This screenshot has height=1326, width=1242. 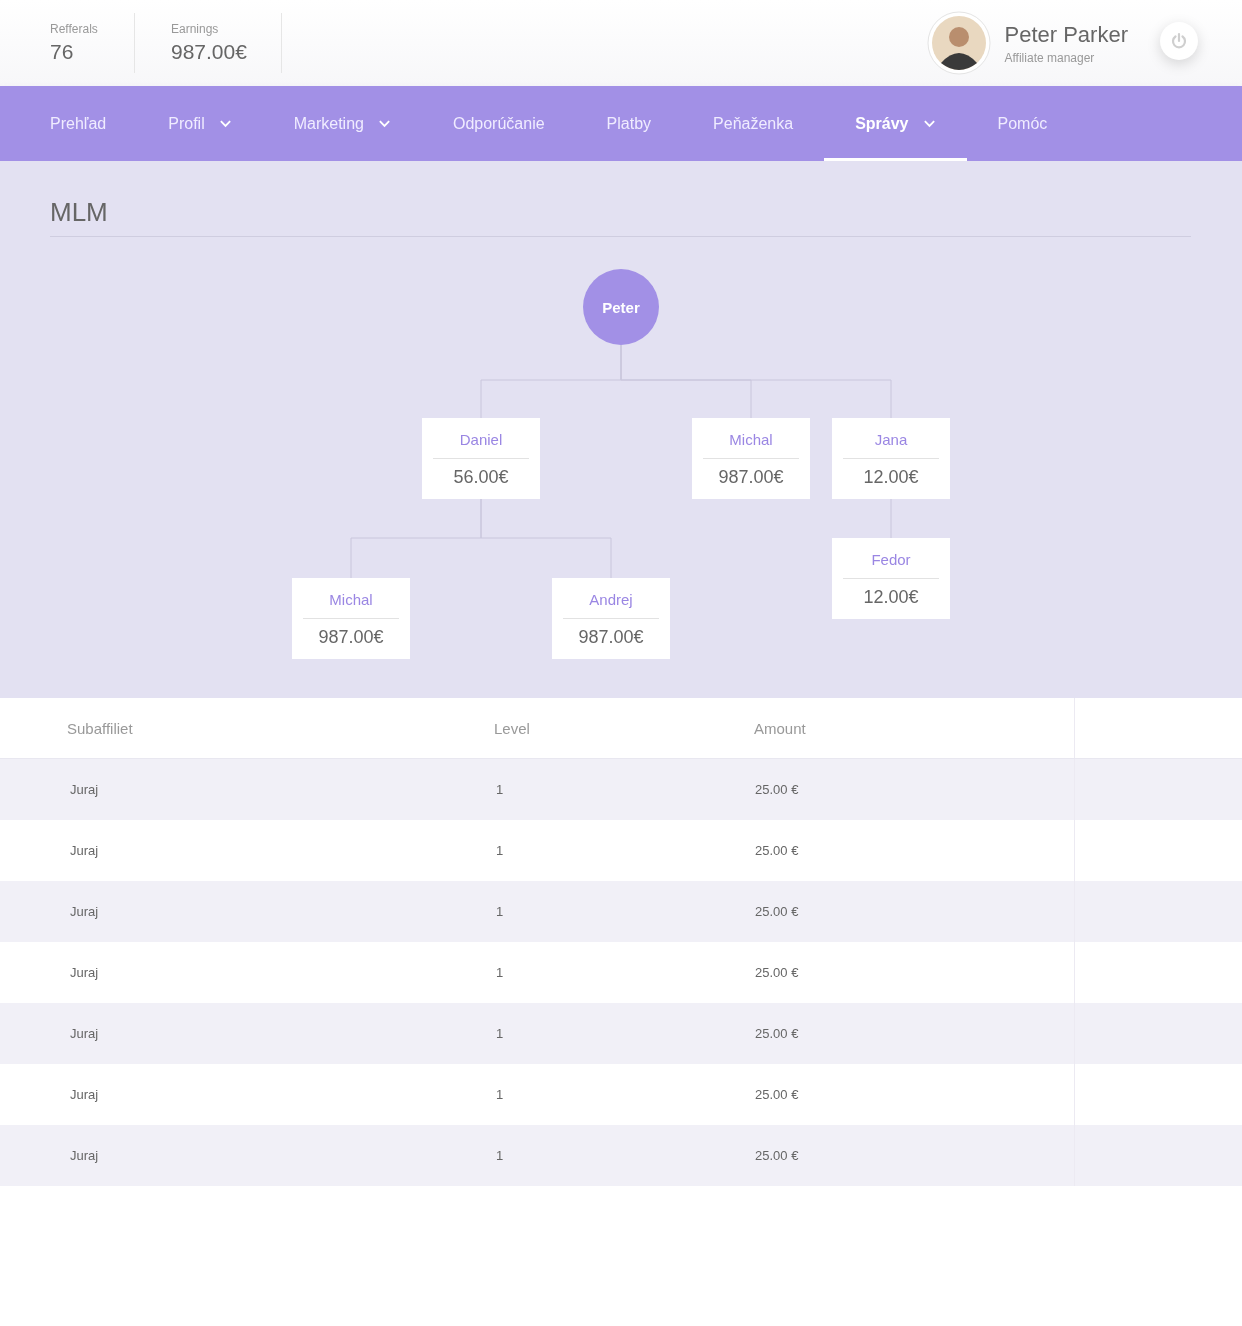 What do you see at coordinates (891, 558) in the screenshot?
I see `member-name: Fedor` at bounding box center [891, 558].